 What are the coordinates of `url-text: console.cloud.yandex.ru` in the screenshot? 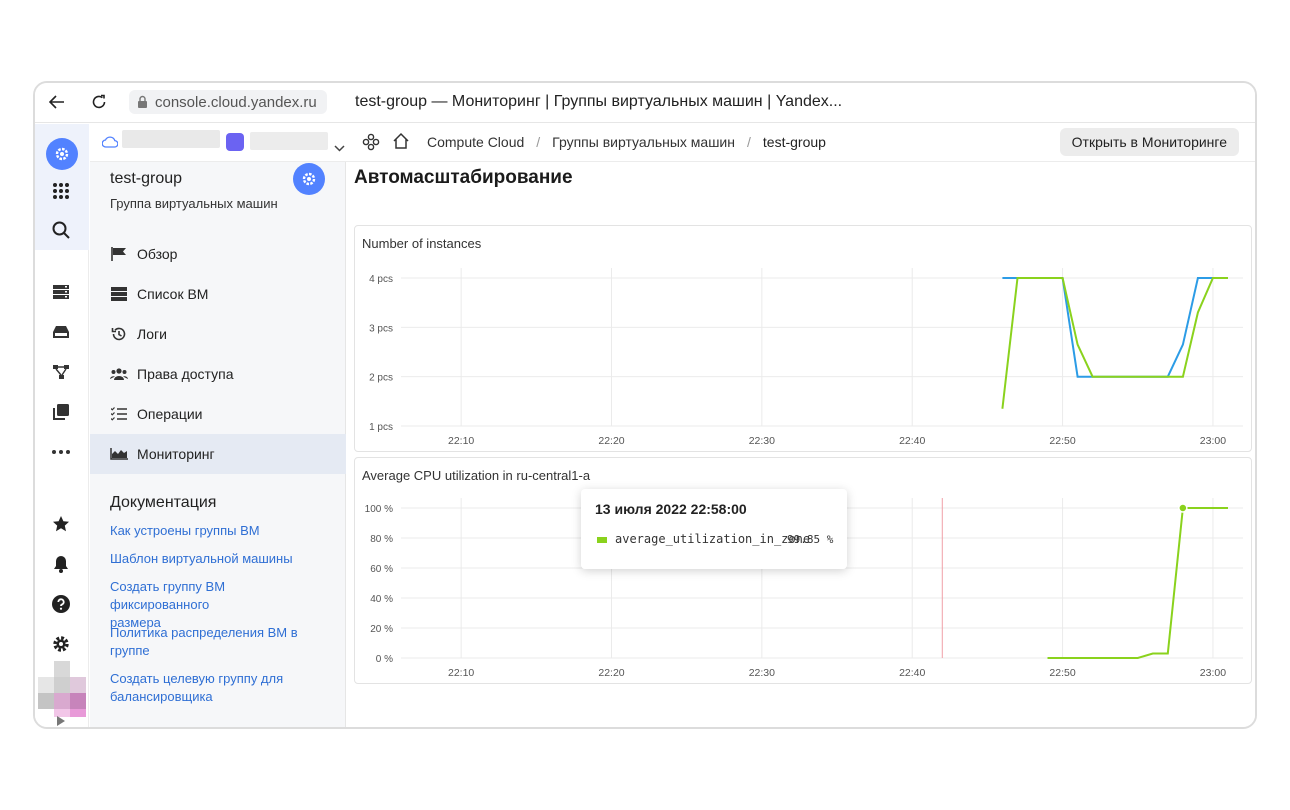 It's located at (236, 102).